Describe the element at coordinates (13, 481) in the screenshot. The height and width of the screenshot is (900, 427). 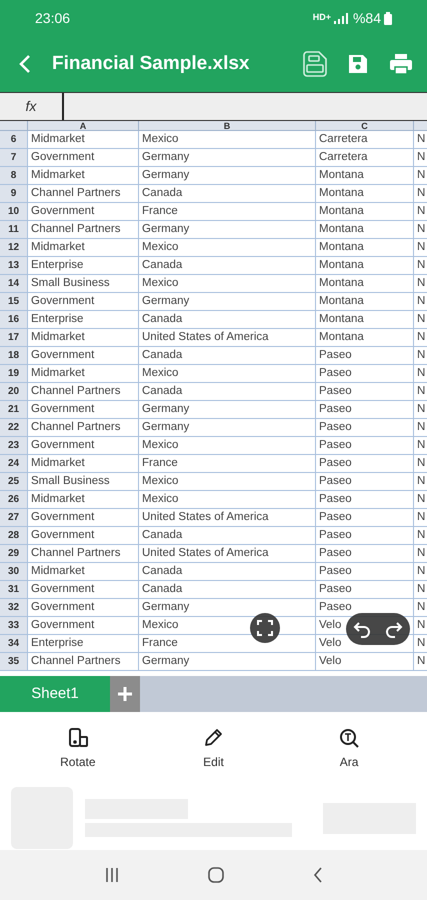
I see `row-number: 25` at that location.